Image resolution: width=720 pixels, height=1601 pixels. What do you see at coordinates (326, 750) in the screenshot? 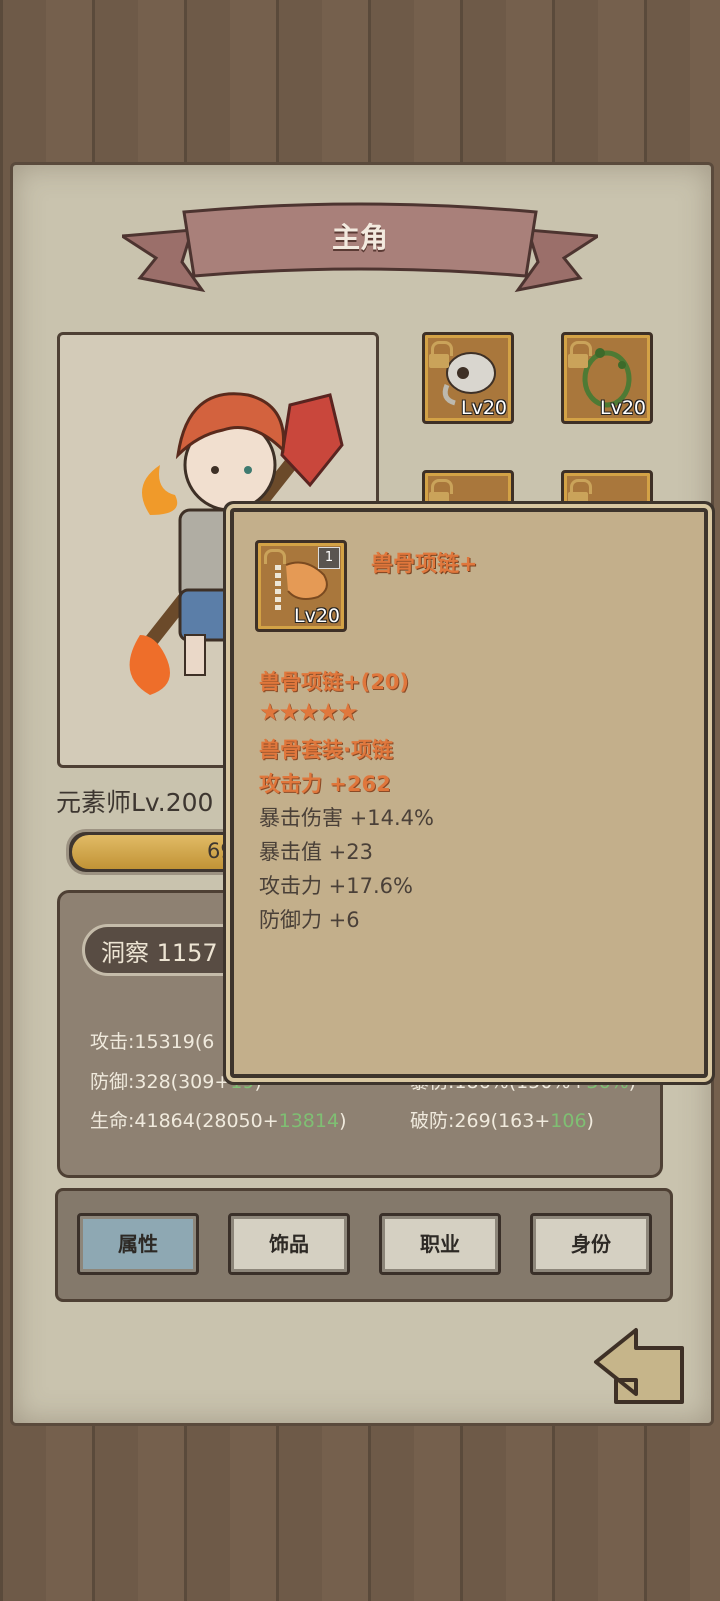
I see `item-set-name: 兽骨套装·项链` at bounding box center [326, 750].